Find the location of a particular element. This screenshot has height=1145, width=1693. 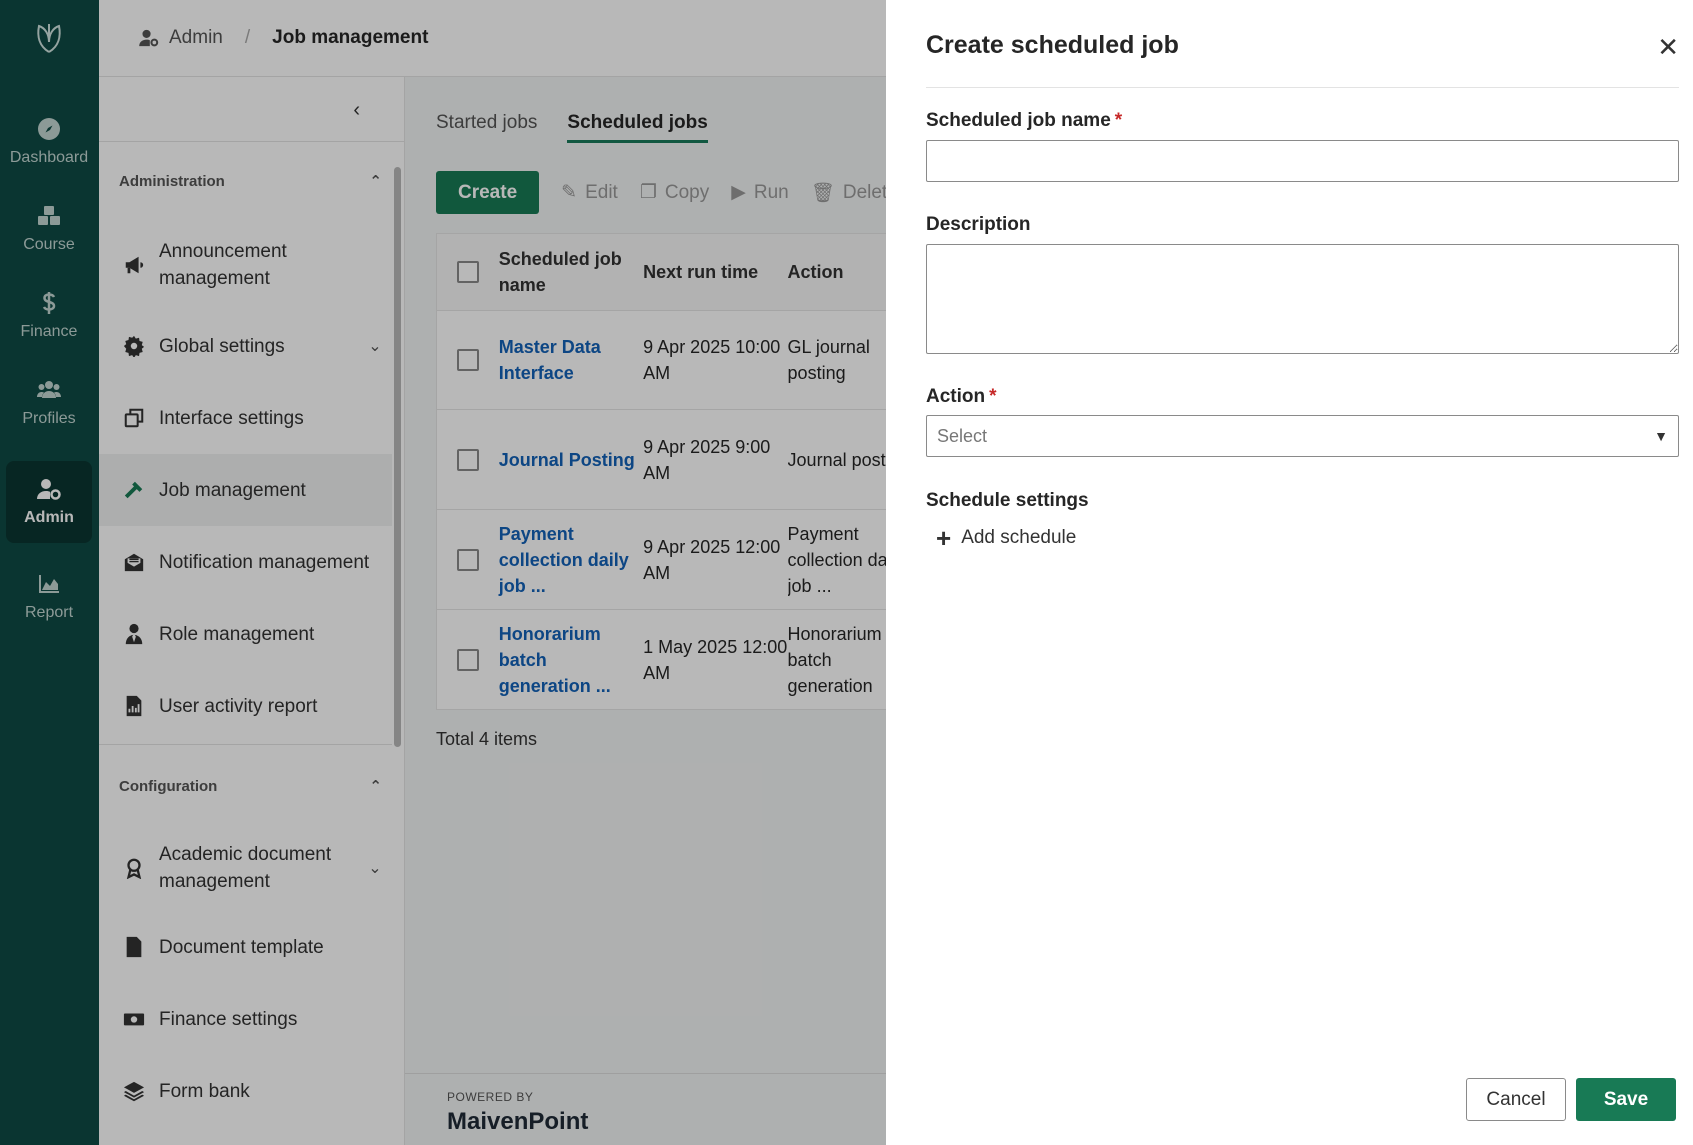

save-button: Save is located at coordinates (1626, 1099).